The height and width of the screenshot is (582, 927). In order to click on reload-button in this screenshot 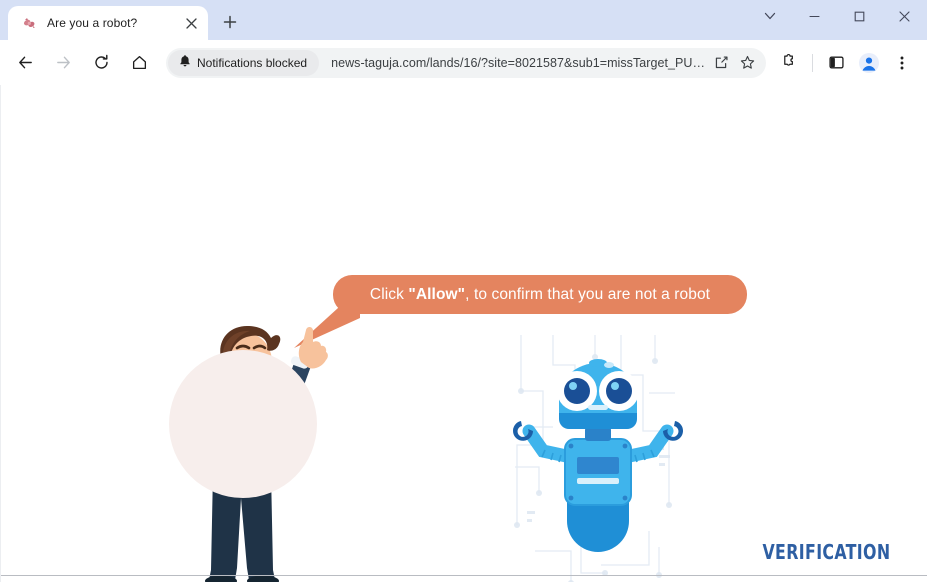, I will do `click(101, 63)`.